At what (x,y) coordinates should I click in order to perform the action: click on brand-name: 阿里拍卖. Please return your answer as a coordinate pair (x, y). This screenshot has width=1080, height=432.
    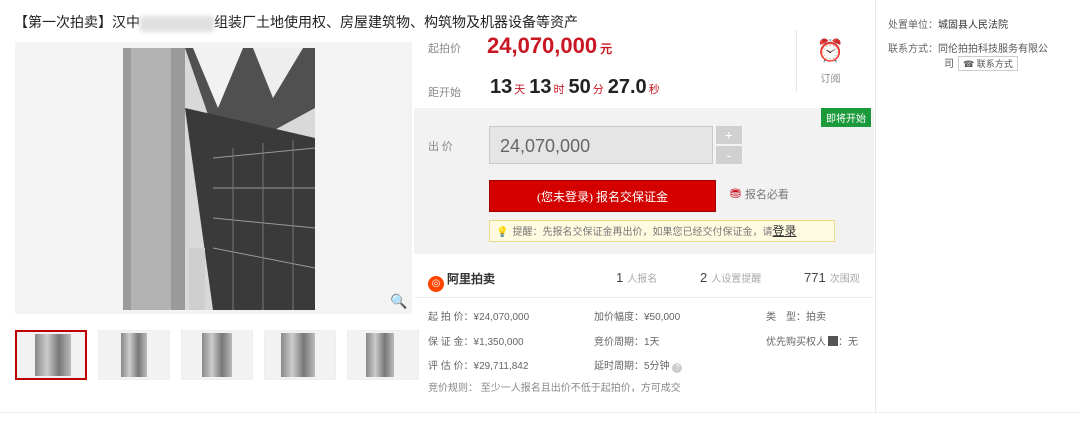
    Looking at the image, I should click on (471, 279).